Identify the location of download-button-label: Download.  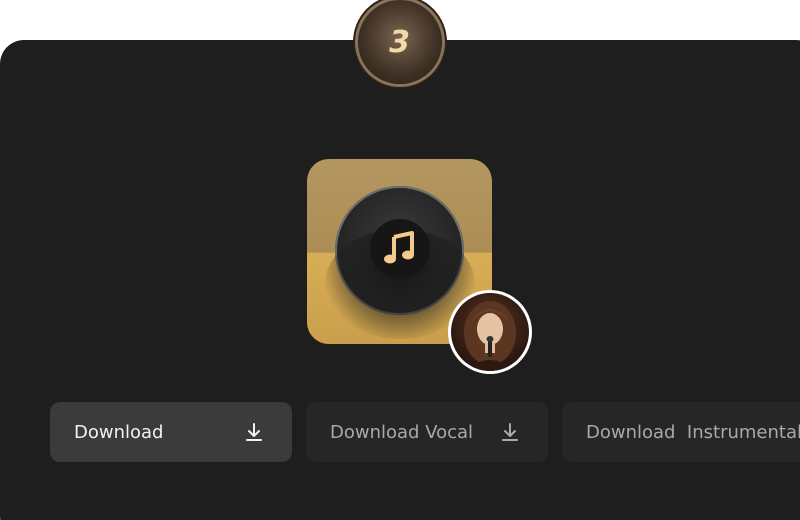
(119, 432).